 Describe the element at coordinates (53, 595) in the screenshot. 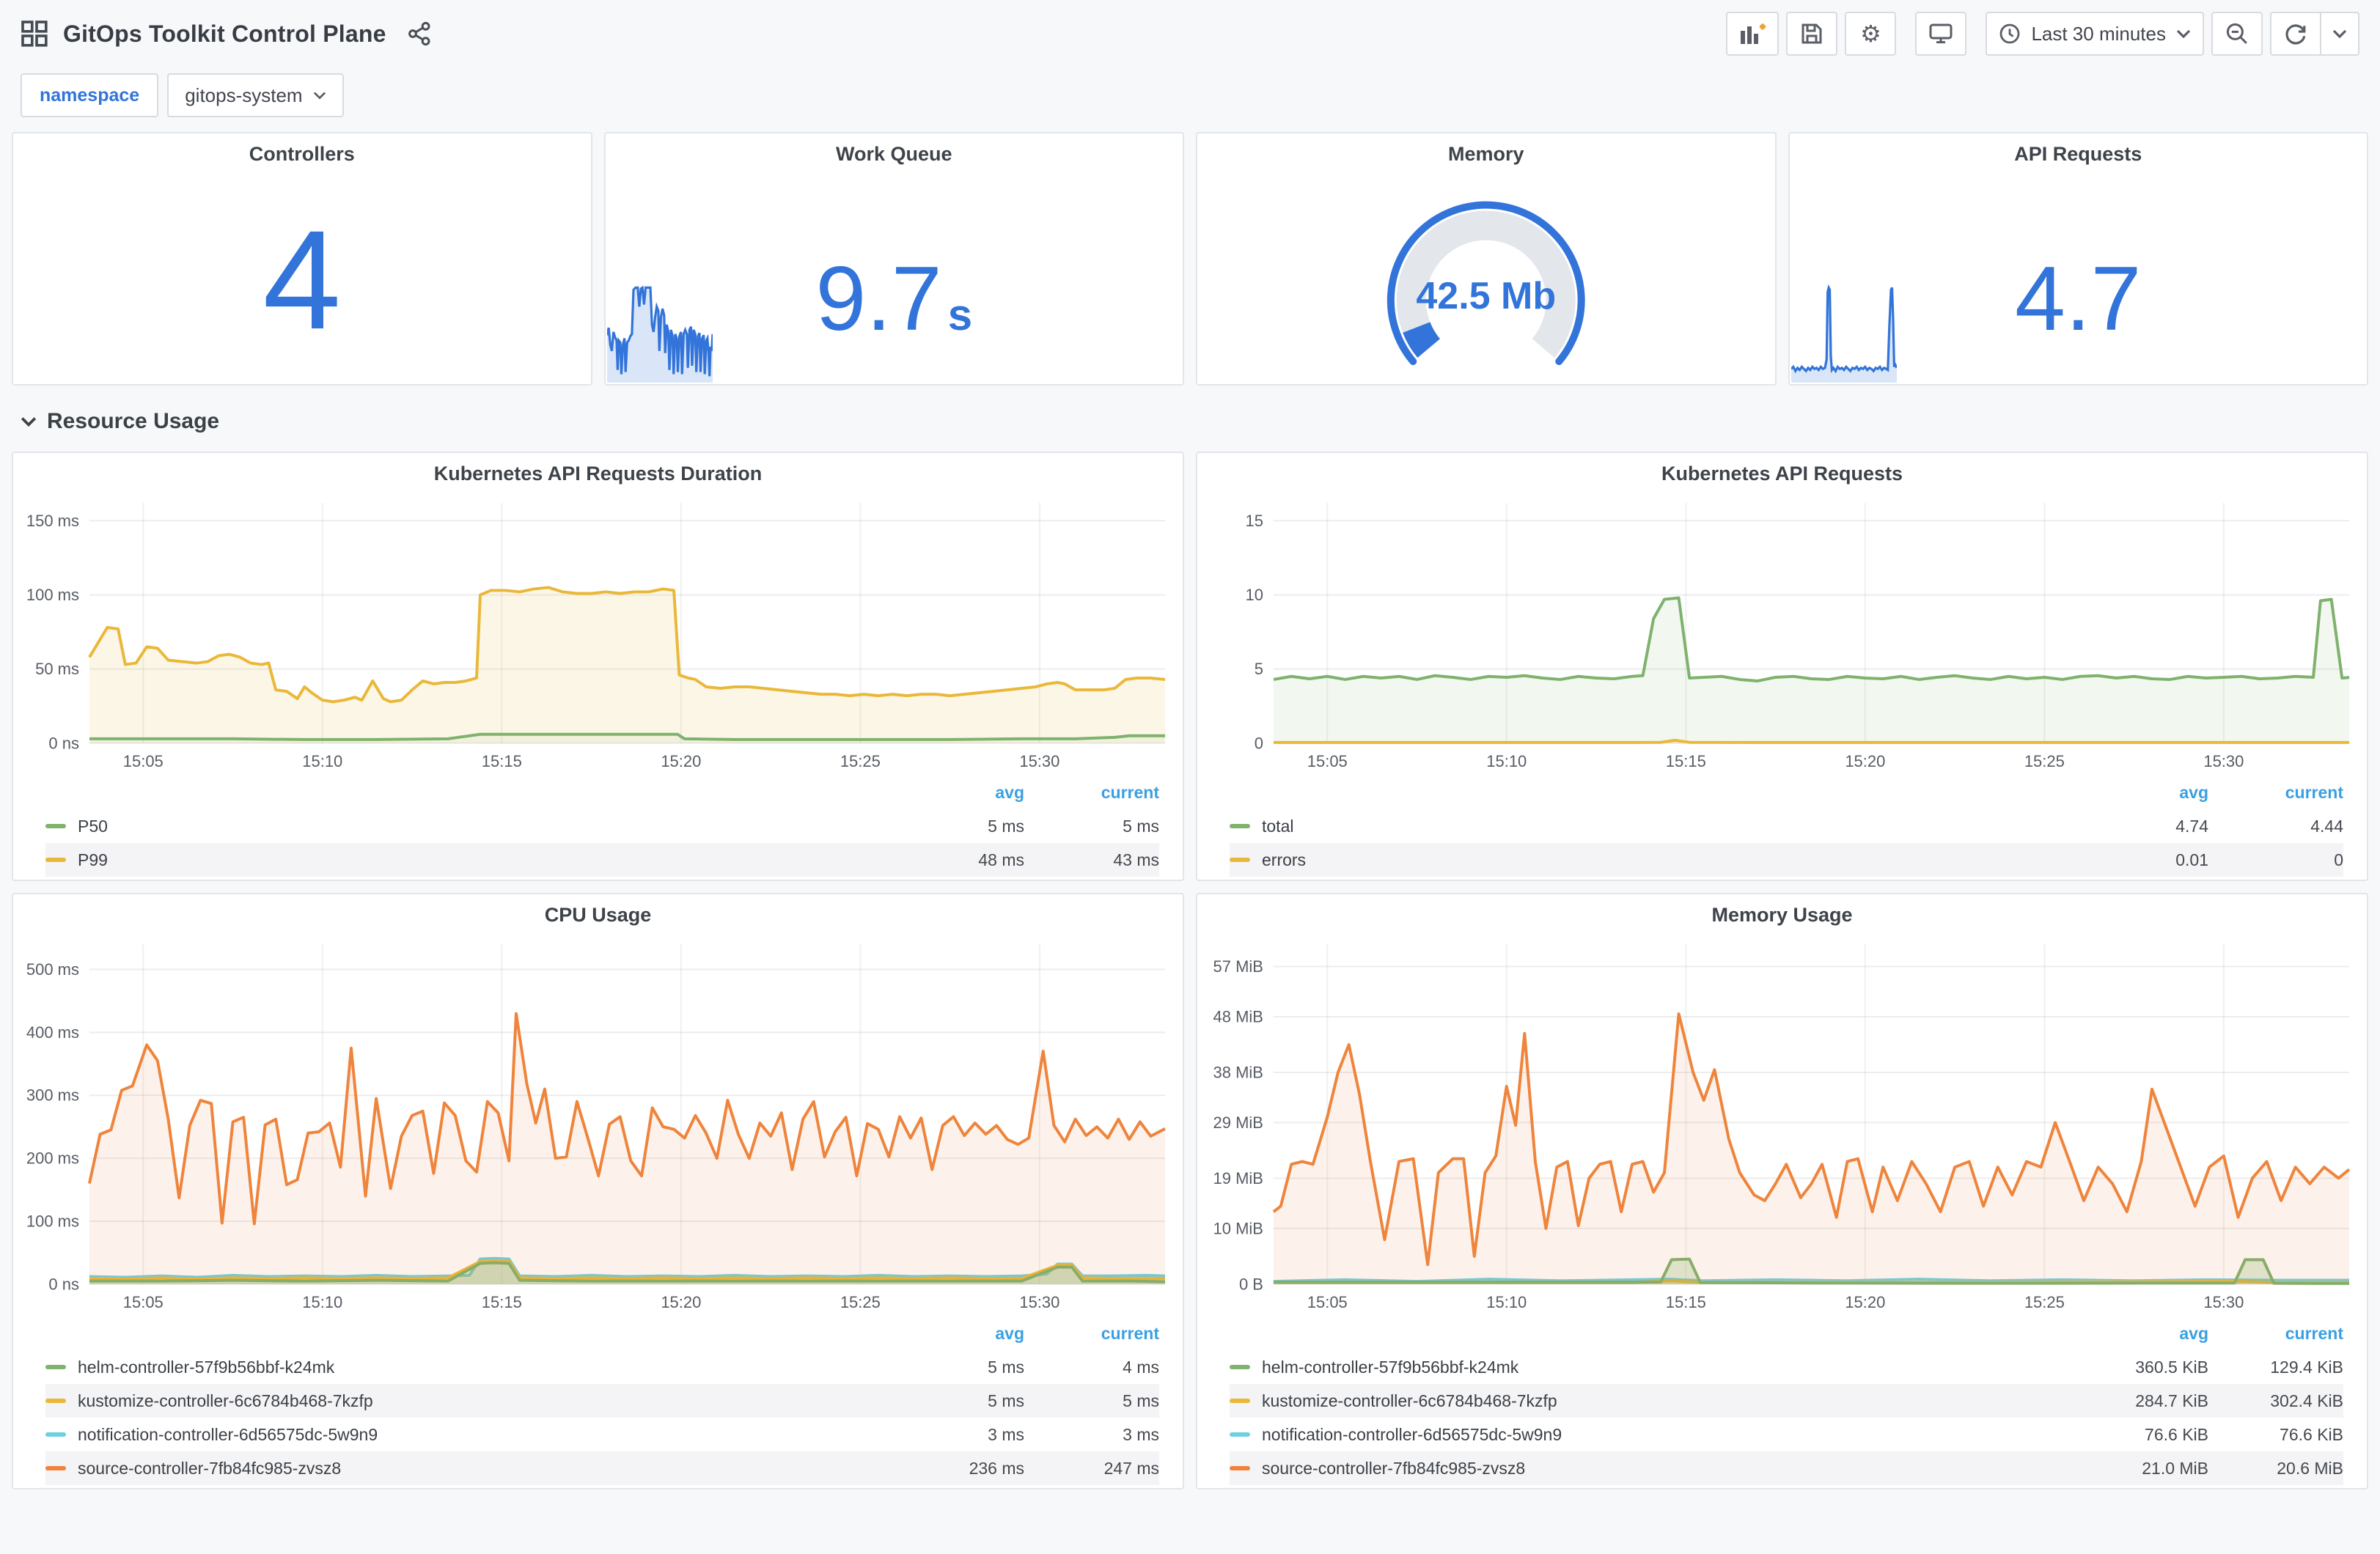

I see `svg-text: 100 ms` at that location.